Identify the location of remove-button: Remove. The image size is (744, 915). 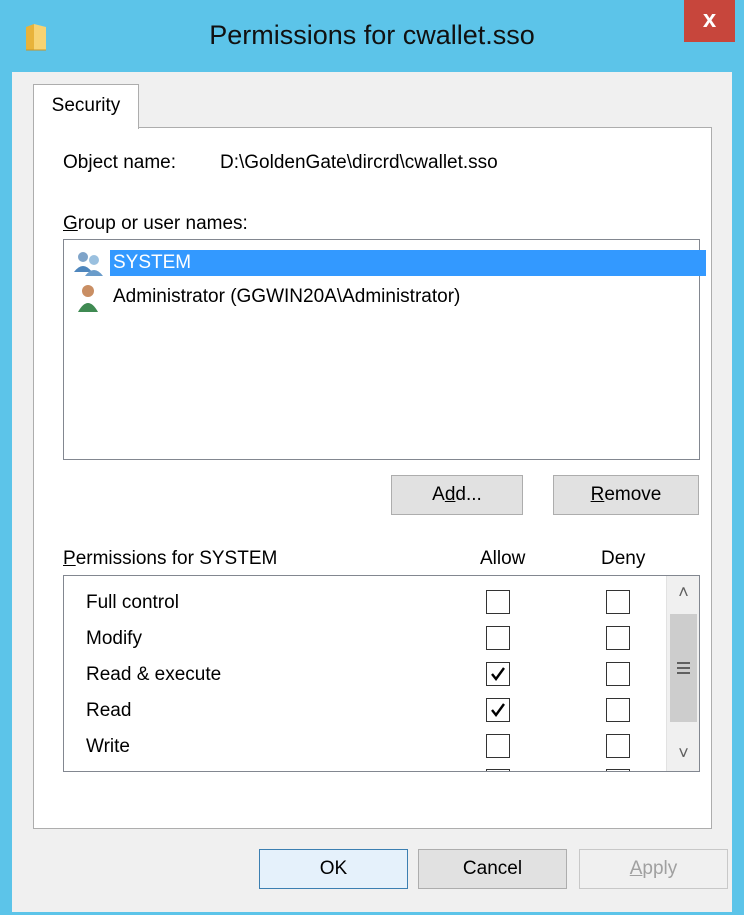
(626, 495).